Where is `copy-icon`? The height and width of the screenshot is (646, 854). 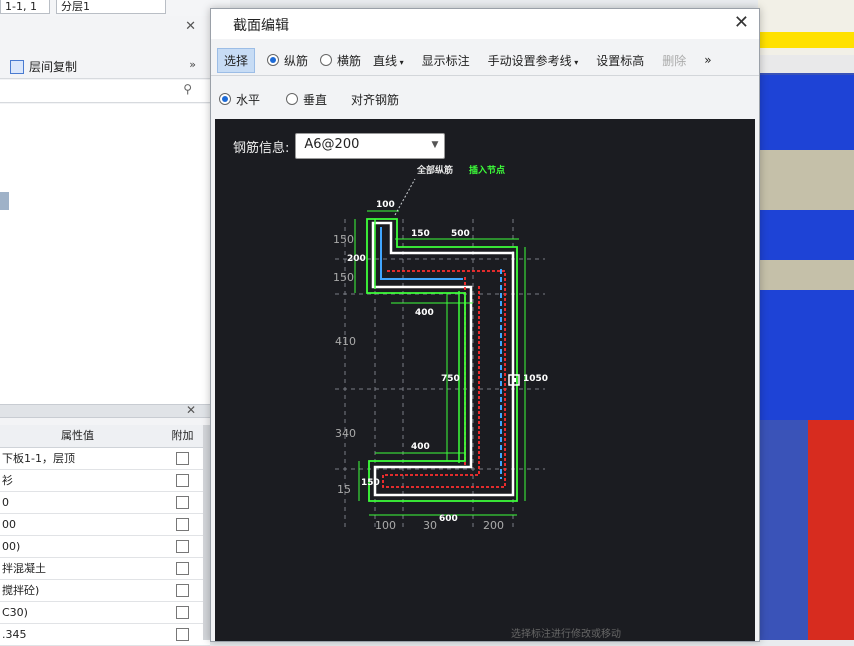 copy-icon is located at coordinates (17, 66).